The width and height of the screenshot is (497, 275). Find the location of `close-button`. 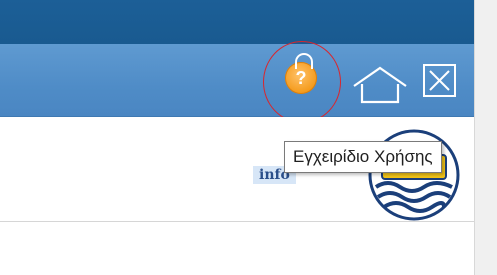

close-button is located at coordinates (439, 80).